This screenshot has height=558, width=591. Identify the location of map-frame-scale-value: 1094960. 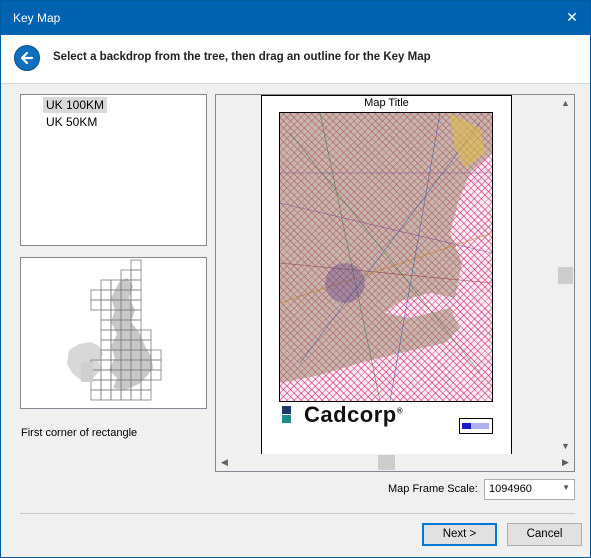
(510, 489).